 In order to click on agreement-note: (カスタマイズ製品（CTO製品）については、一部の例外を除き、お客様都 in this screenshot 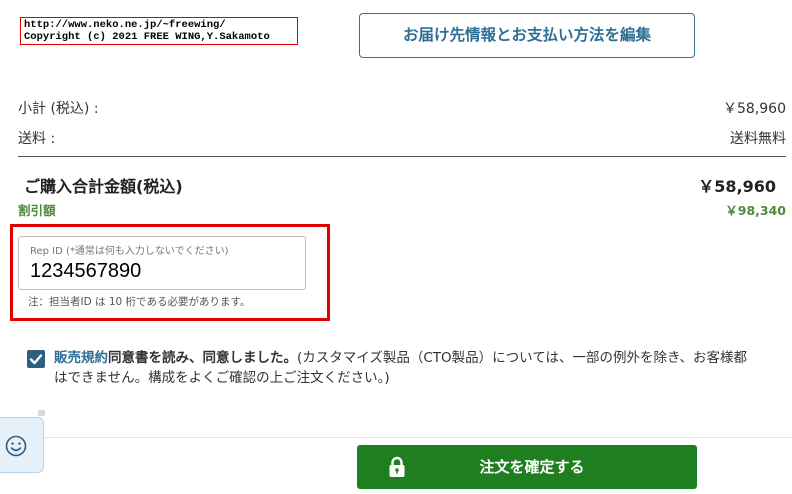, I will do `click(522, 358)`.